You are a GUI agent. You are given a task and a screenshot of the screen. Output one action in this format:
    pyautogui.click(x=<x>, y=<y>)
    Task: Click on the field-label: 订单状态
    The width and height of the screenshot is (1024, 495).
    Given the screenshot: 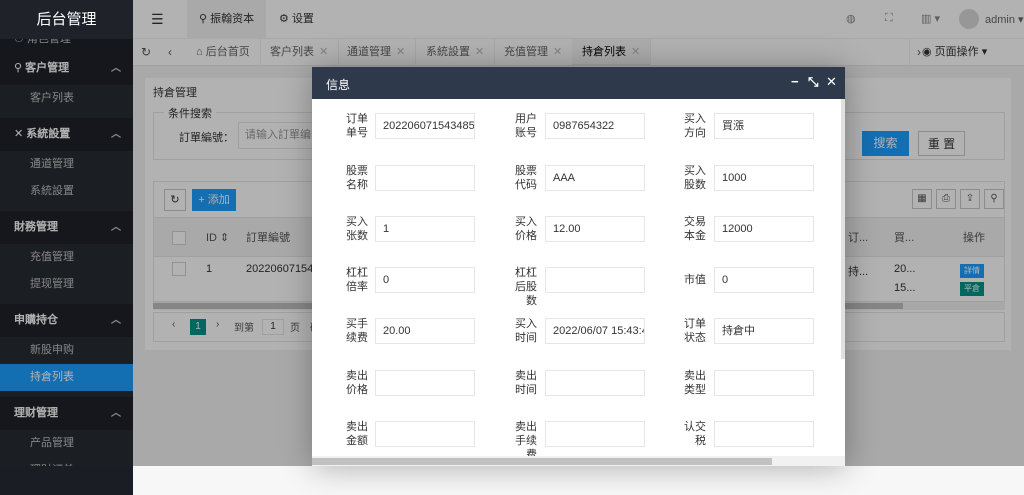 What is the action you would take?
    pyautogui.click(x=695, y=331)
    